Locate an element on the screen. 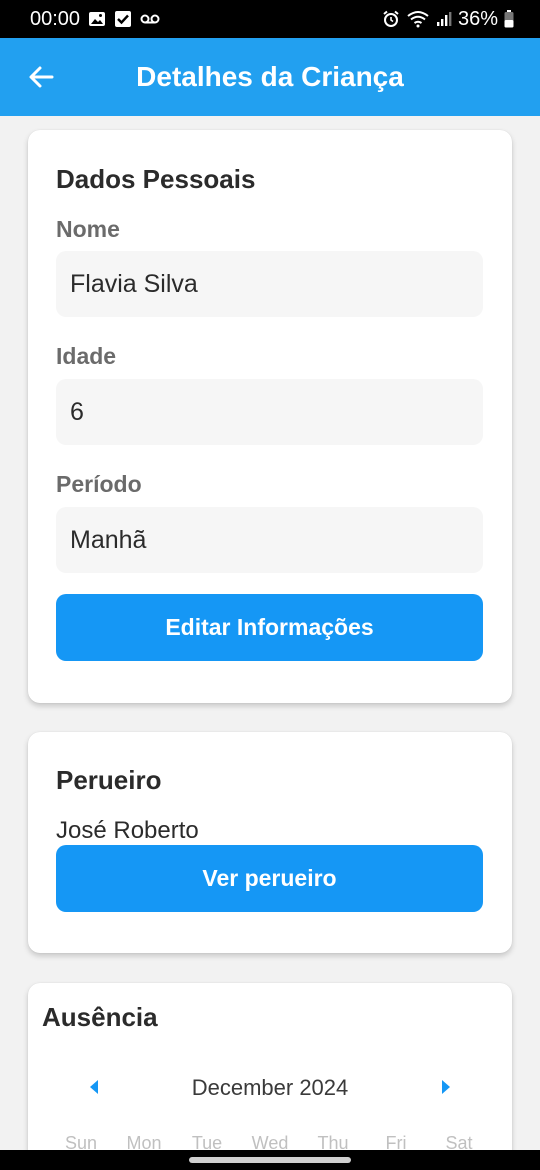 The height and width of the screenshot is (1170, 540). page-title: Detalhes da Criança is located at coordinates (270, 76).